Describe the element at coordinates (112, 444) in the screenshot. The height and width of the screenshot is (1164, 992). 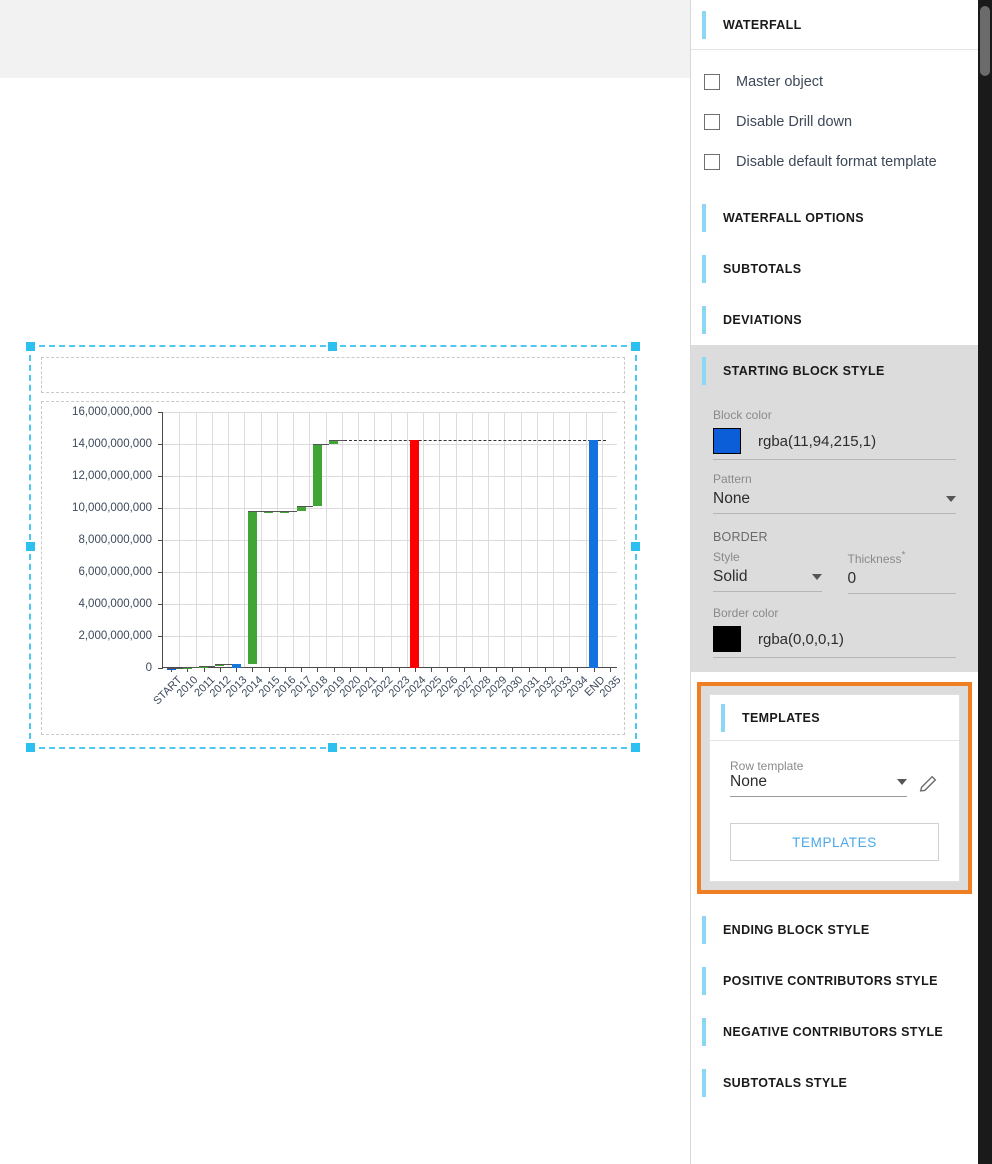
I see `y-axis-tick-label: 14,000,000,000` at that location.